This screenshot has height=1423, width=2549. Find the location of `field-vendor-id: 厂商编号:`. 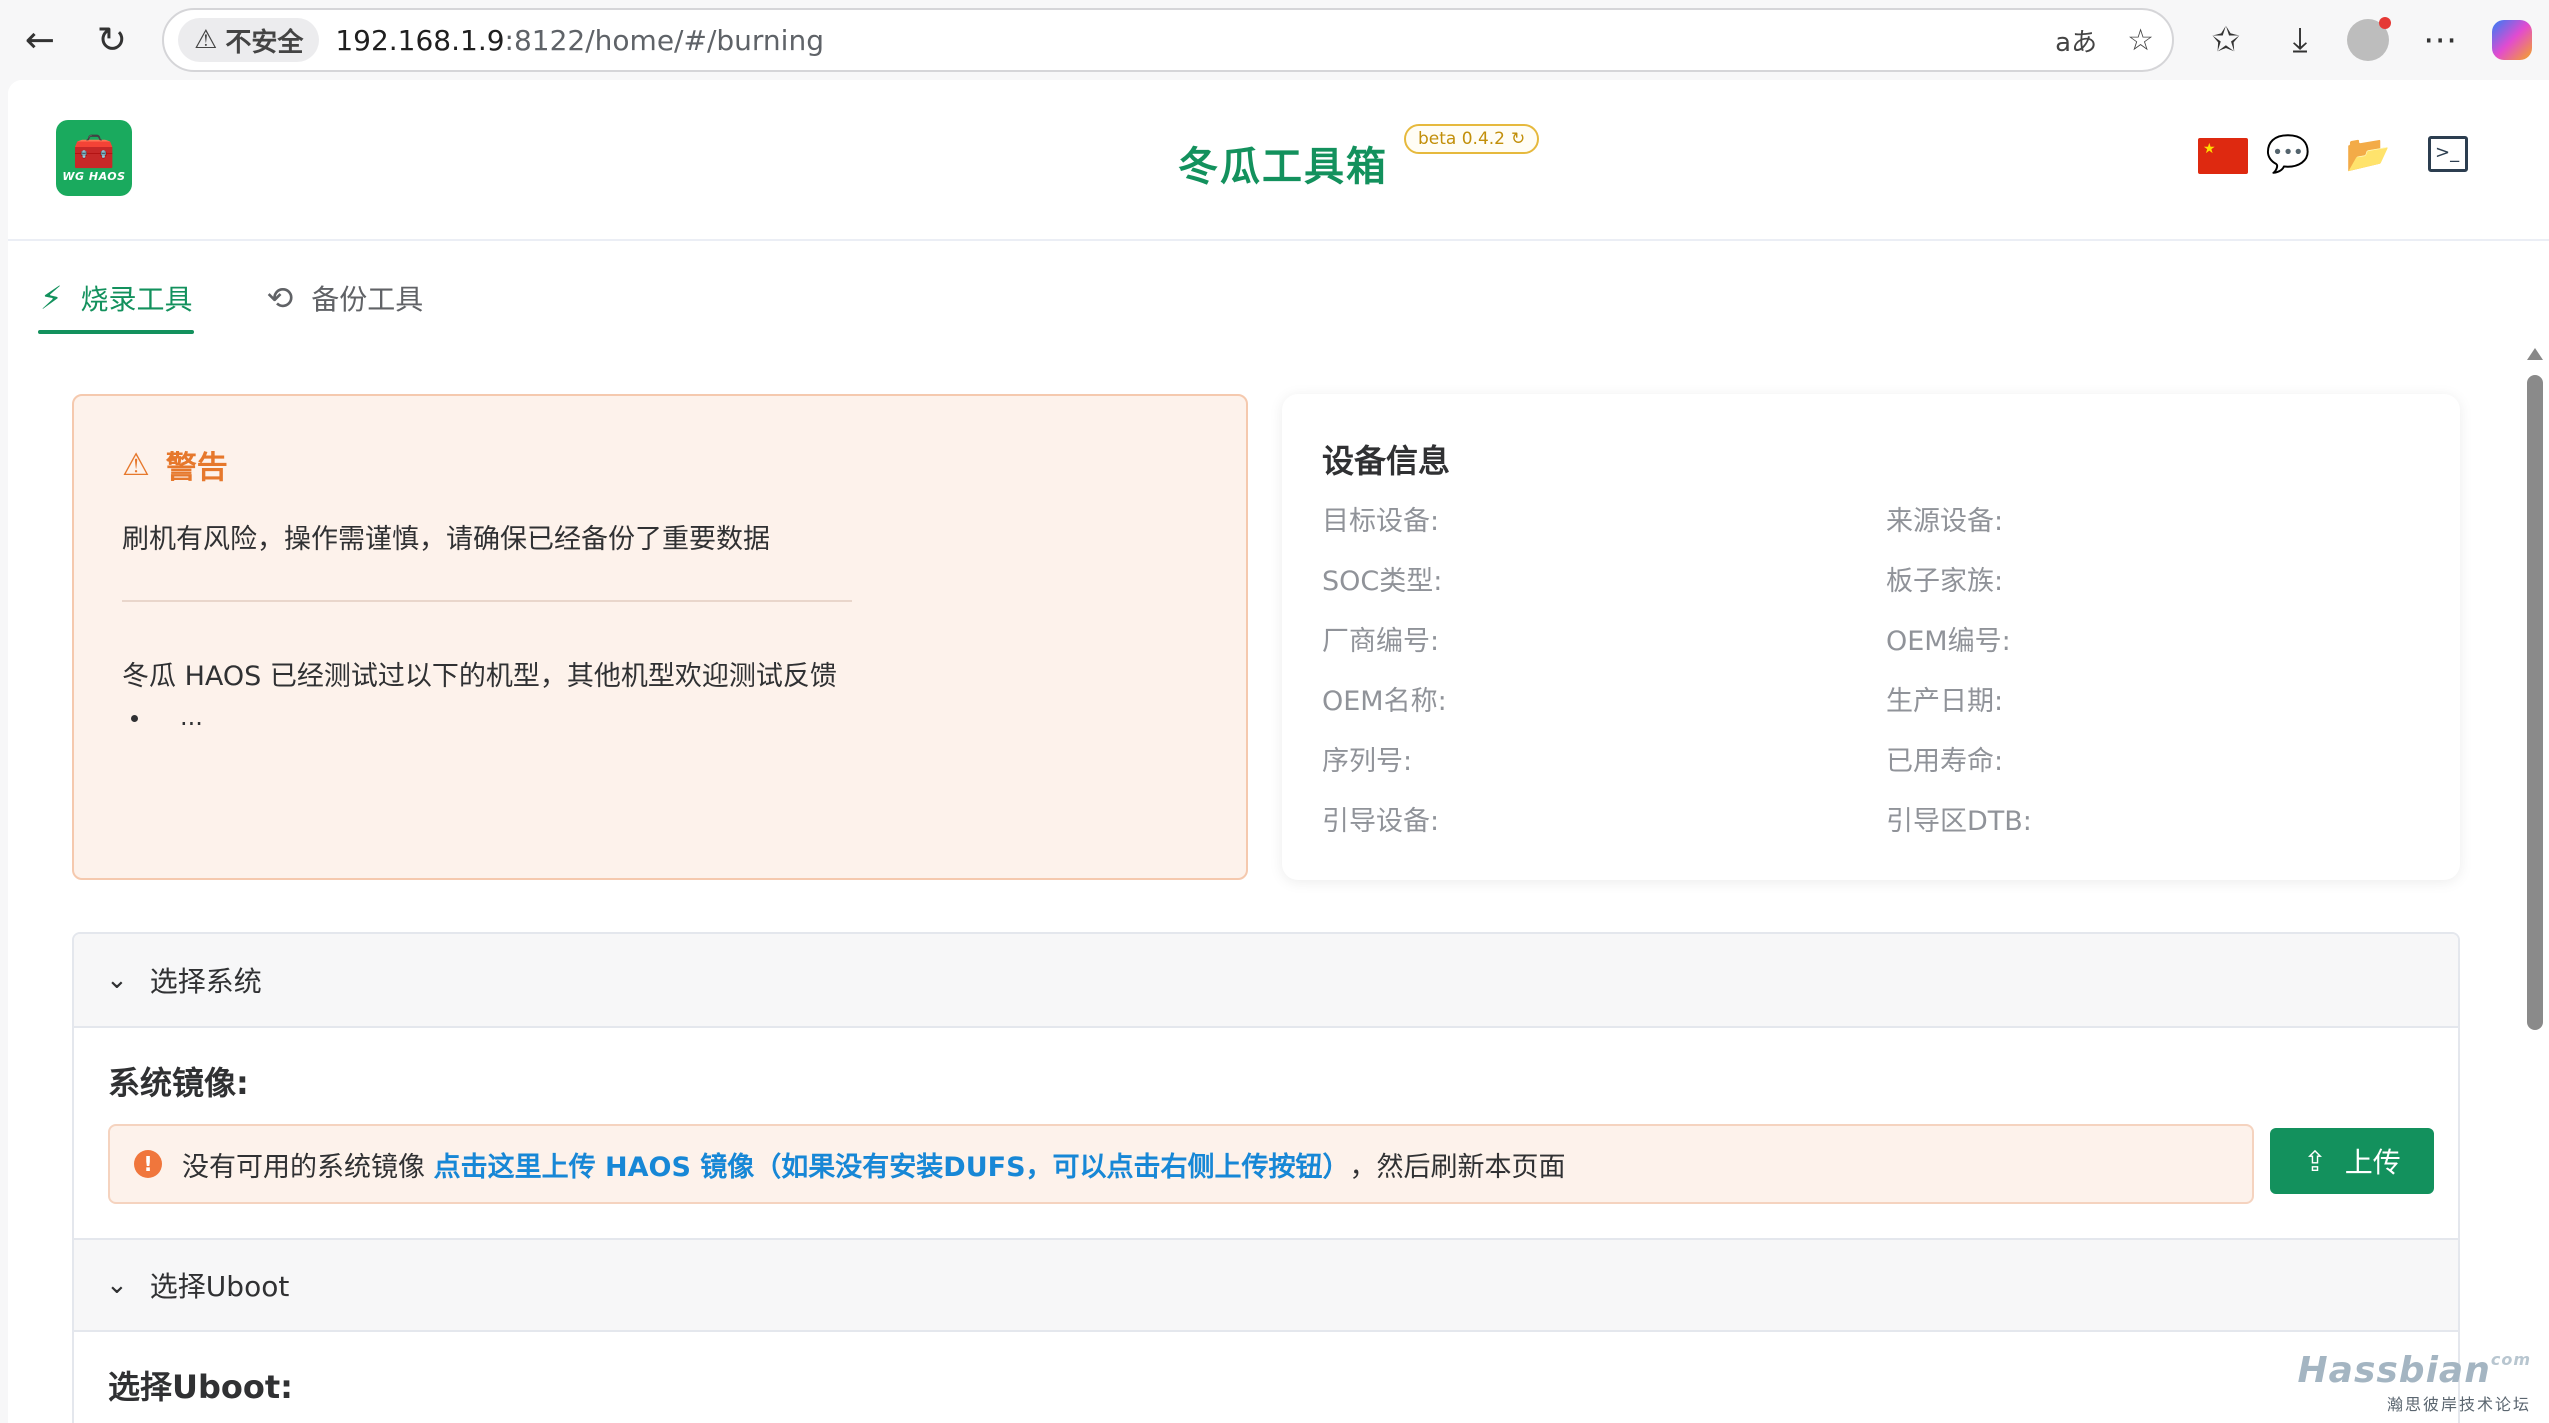

field-vendor-id: 厂商编号: is located at coordinates (1381, 641).